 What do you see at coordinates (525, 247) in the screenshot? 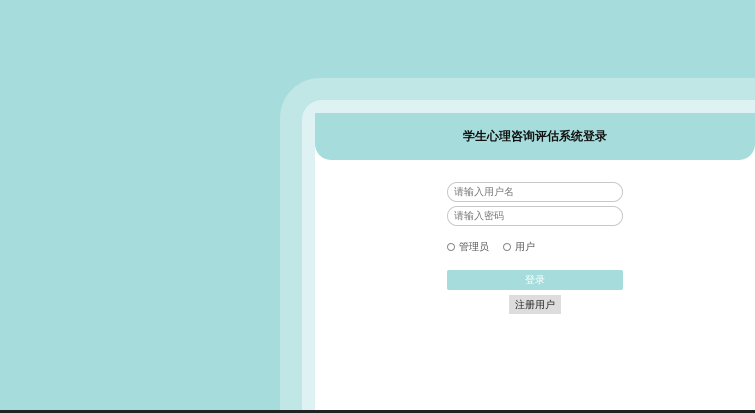
I see `radio-label: 用户` at bounding box center [525, 247].